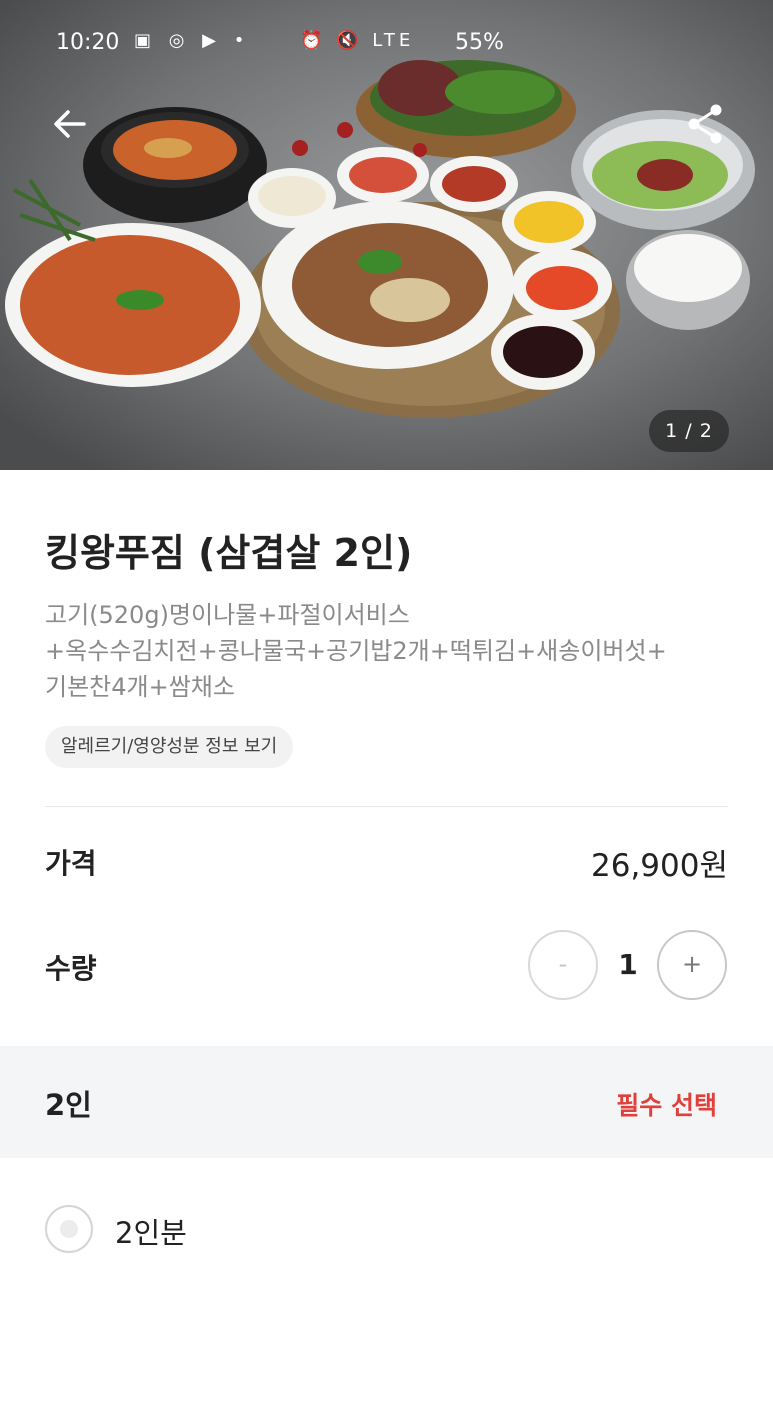 Image resolution: width=773 pixels, height=1421 pixels. I want to click on notification-icons: ▣ ◎ ▶ •, so click(192, 40).